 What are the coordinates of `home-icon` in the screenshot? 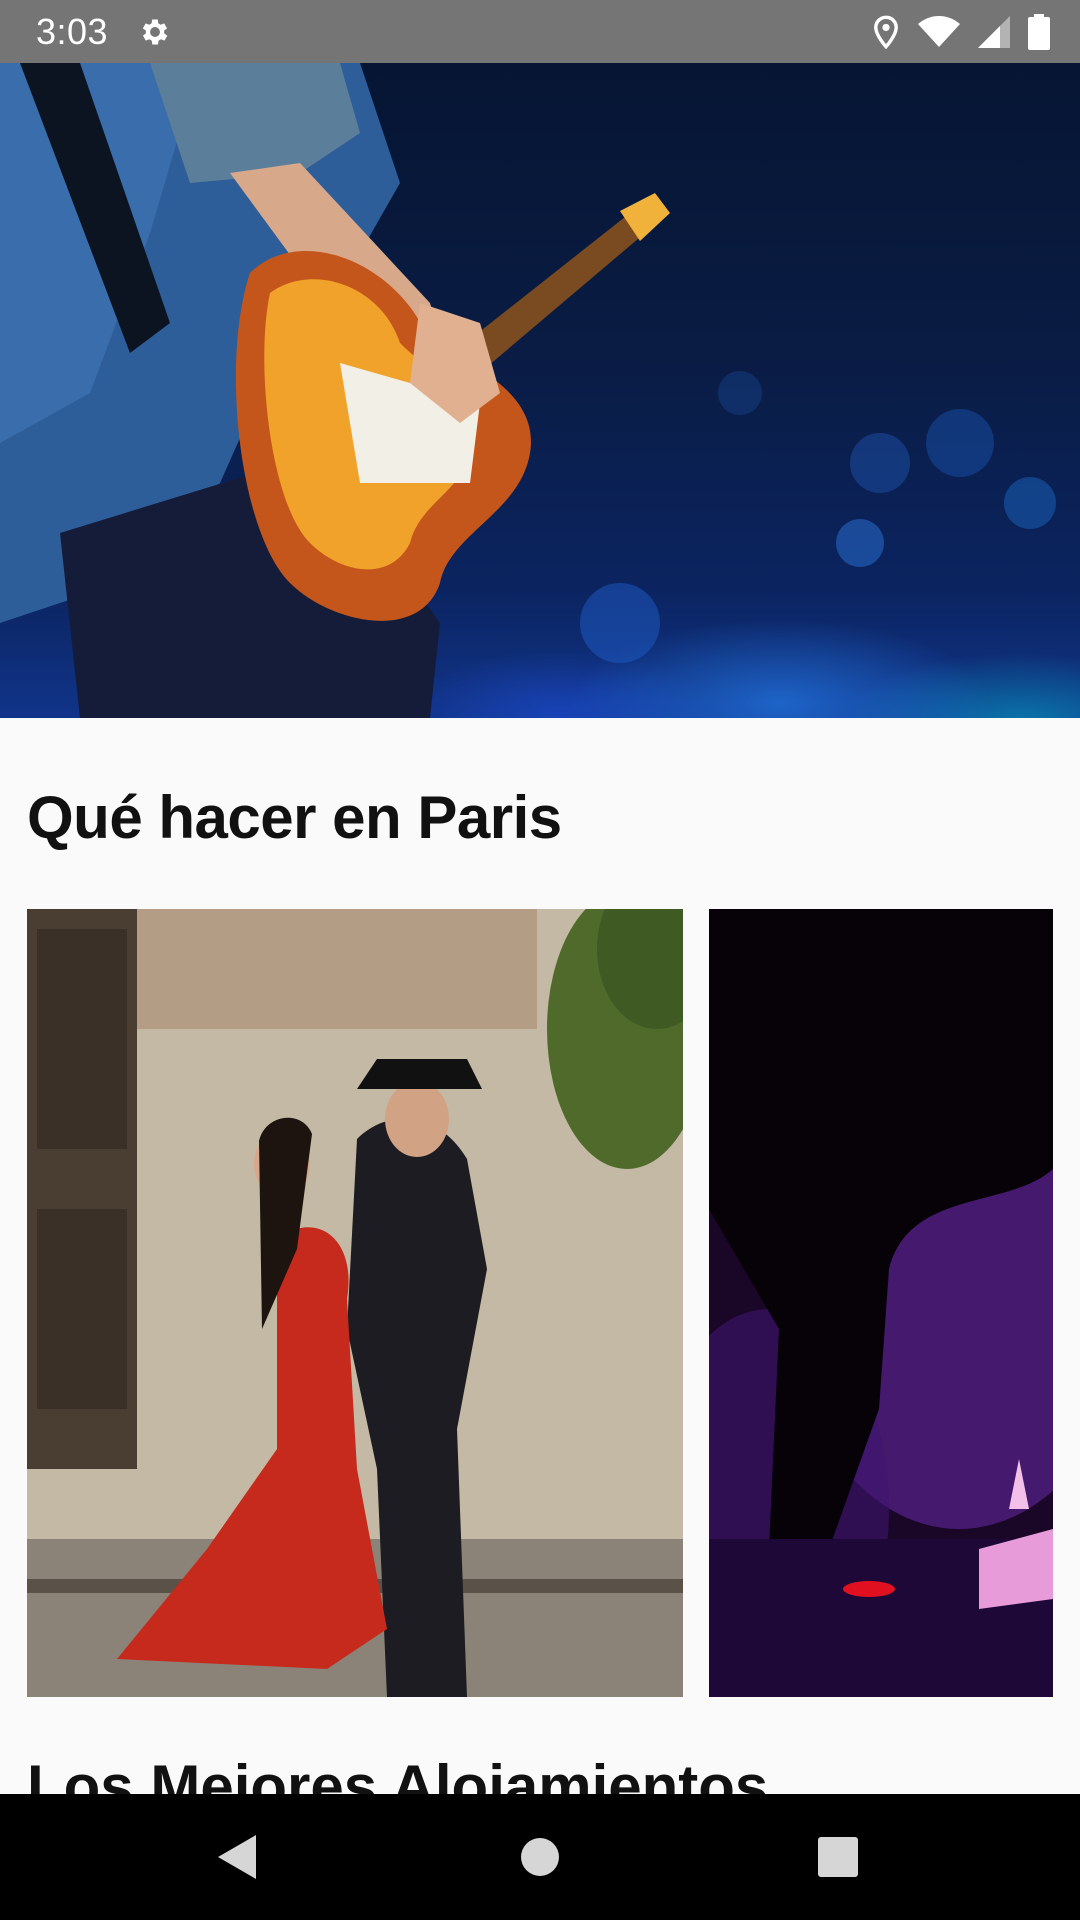 It's located at (540, 1857).